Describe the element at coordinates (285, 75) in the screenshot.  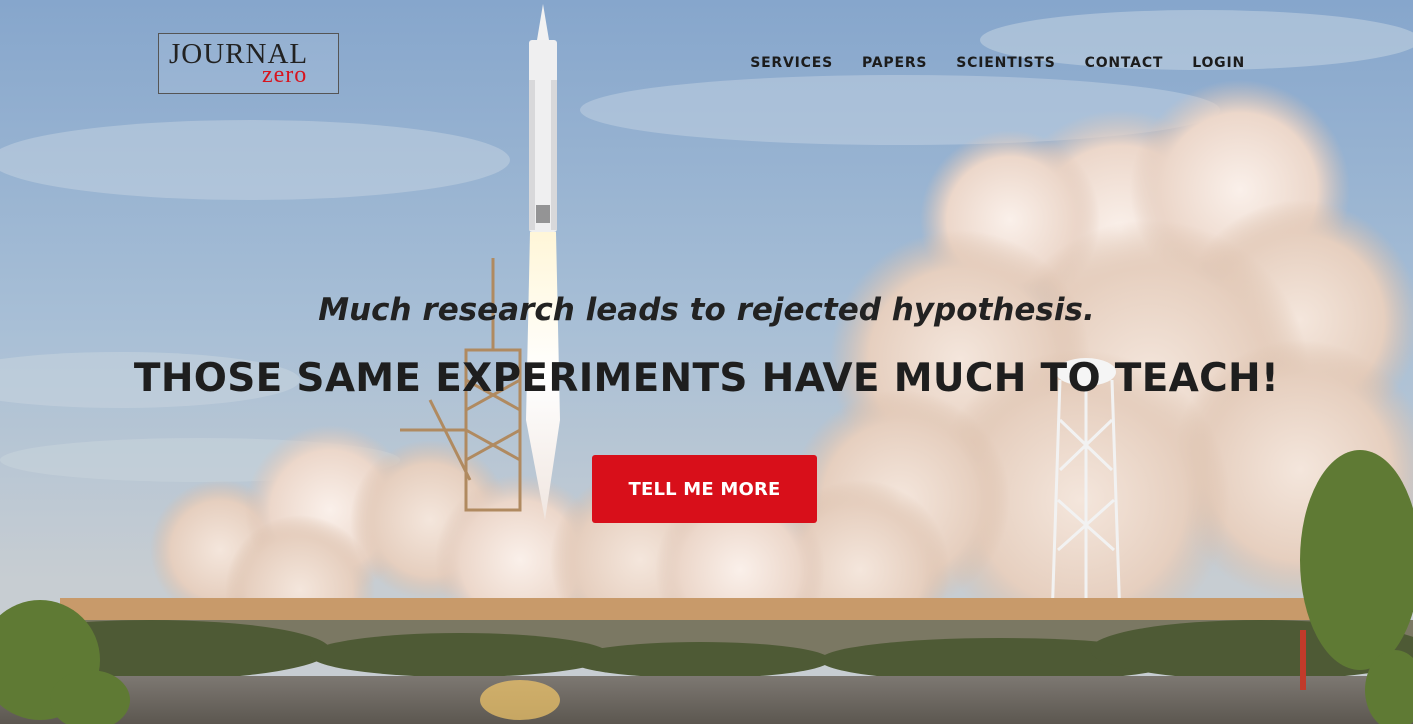
I see `logo-word-zero: zero` at that location.